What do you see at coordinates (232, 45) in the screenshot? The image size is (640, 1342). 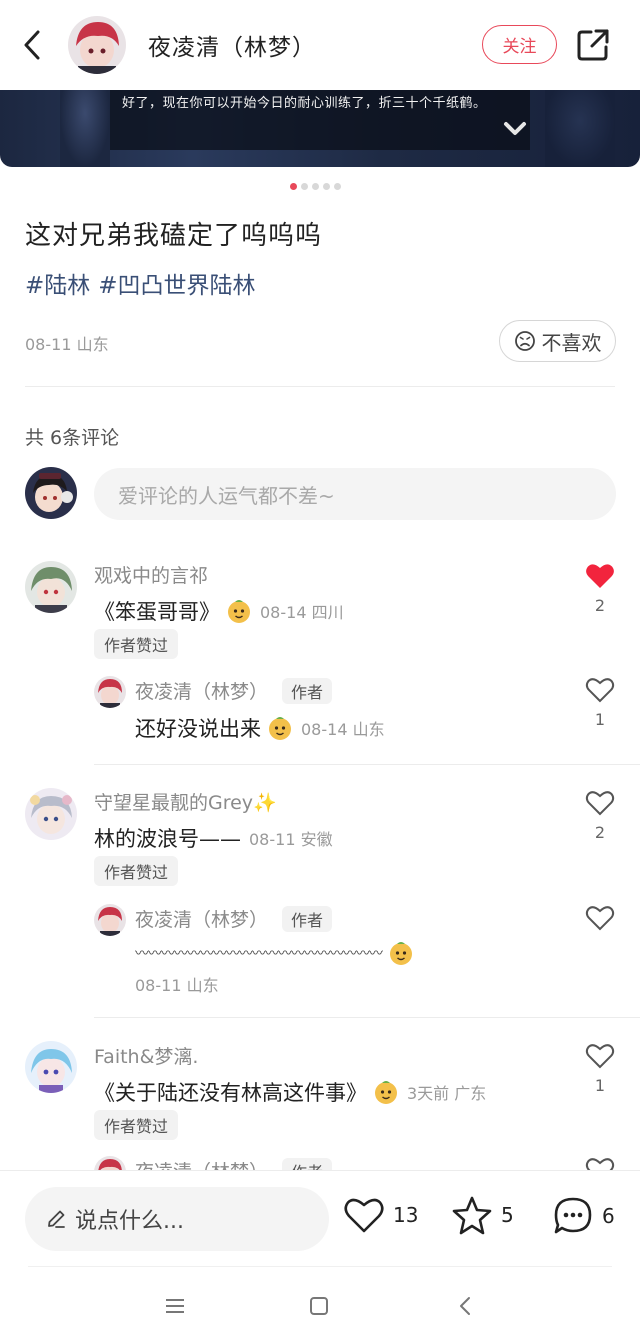 I see `author-name: 夜凌清（林梦）` at bounding box center [232, 45].